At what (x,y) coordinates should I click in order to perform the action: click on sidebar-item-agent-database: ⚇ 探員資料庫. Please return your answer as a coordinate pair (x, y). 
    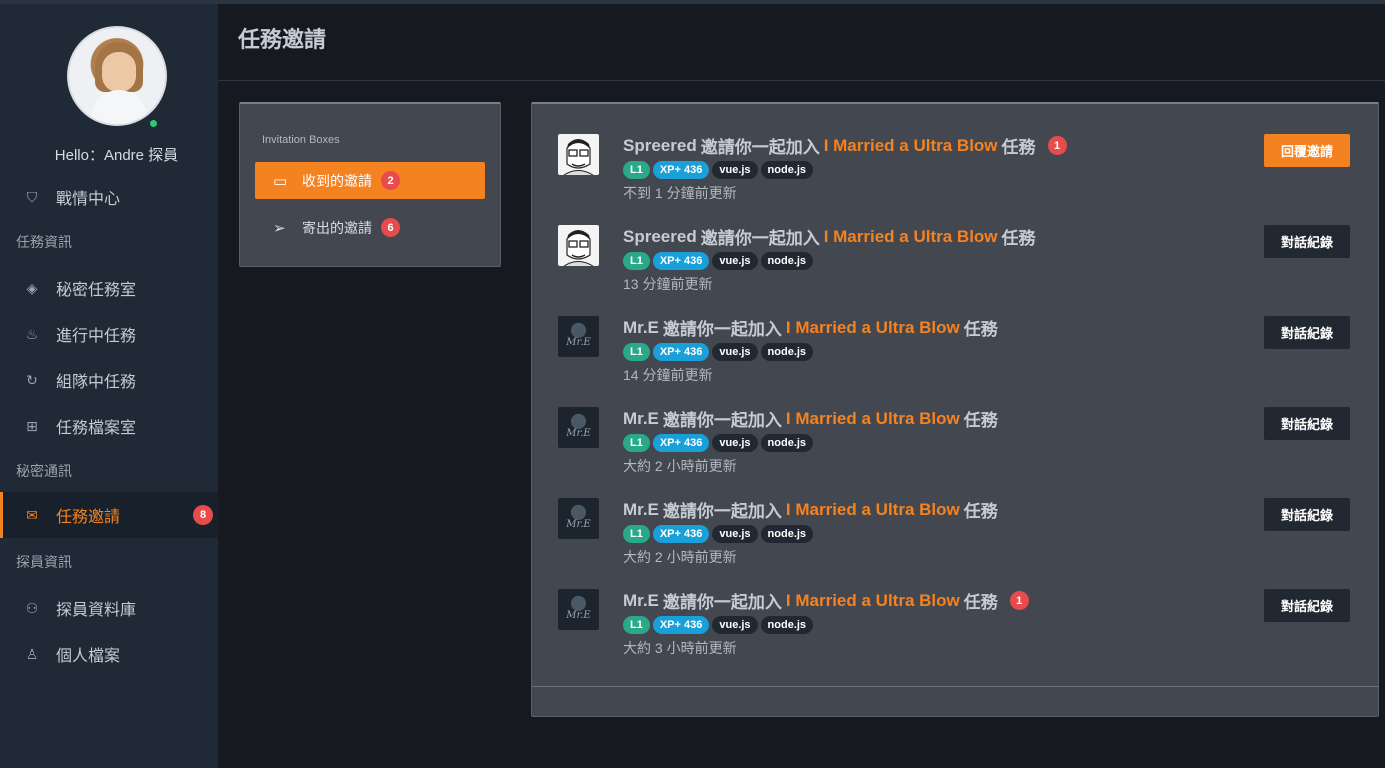
    Looking at the image, I should click on (109, 608).